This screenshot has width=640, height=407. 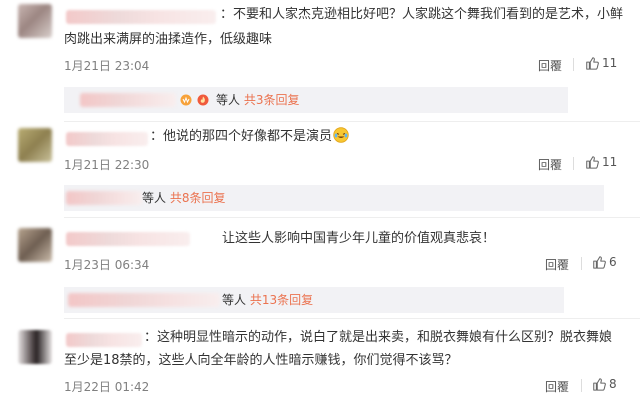 I want to click on comment-time: 1月21日 22:30, so click(x=107, y=165).